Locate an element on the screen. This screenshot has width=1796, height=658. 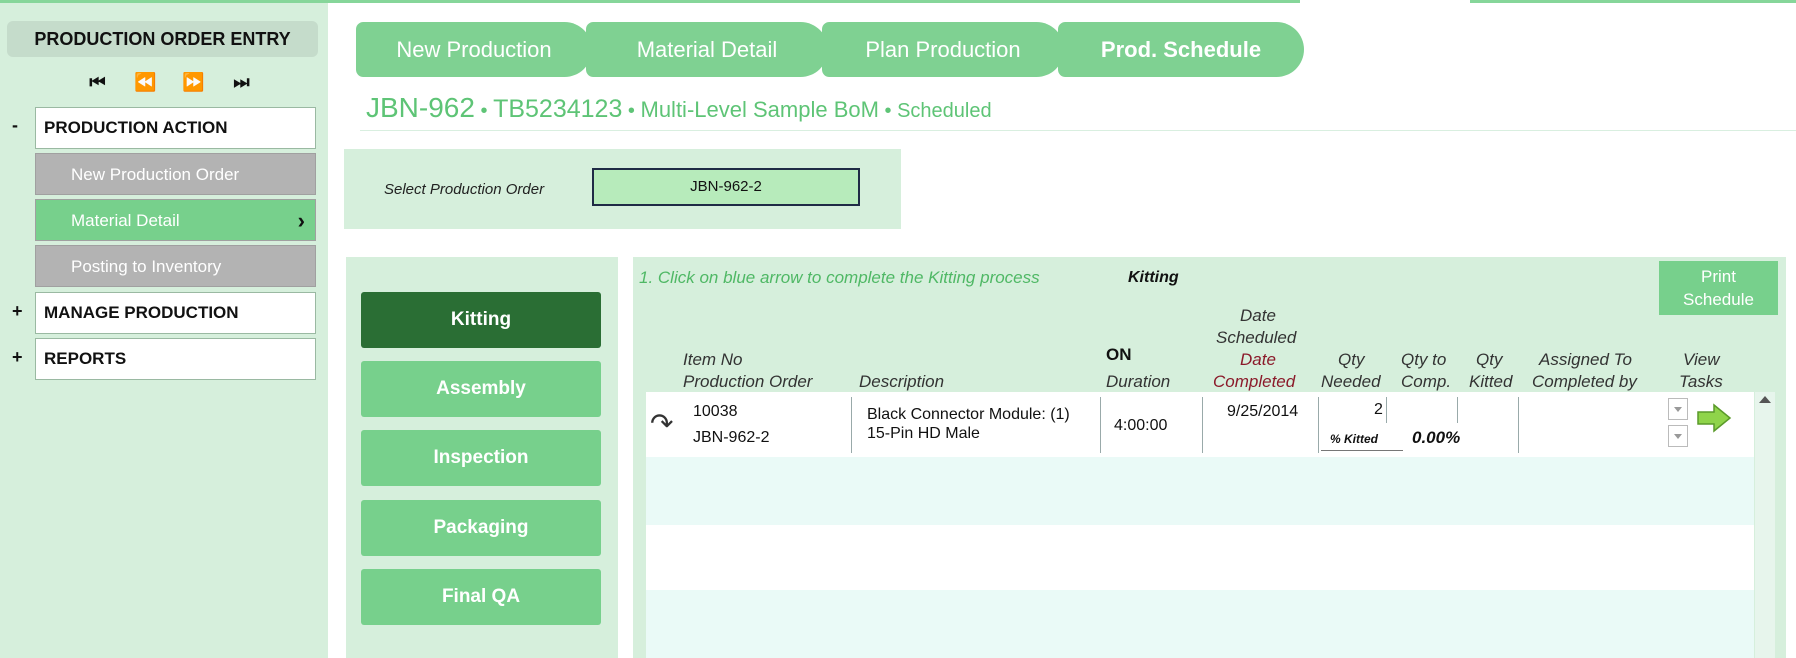
sidebar-item-label: Material Detail is located at coordinates (125, 220).